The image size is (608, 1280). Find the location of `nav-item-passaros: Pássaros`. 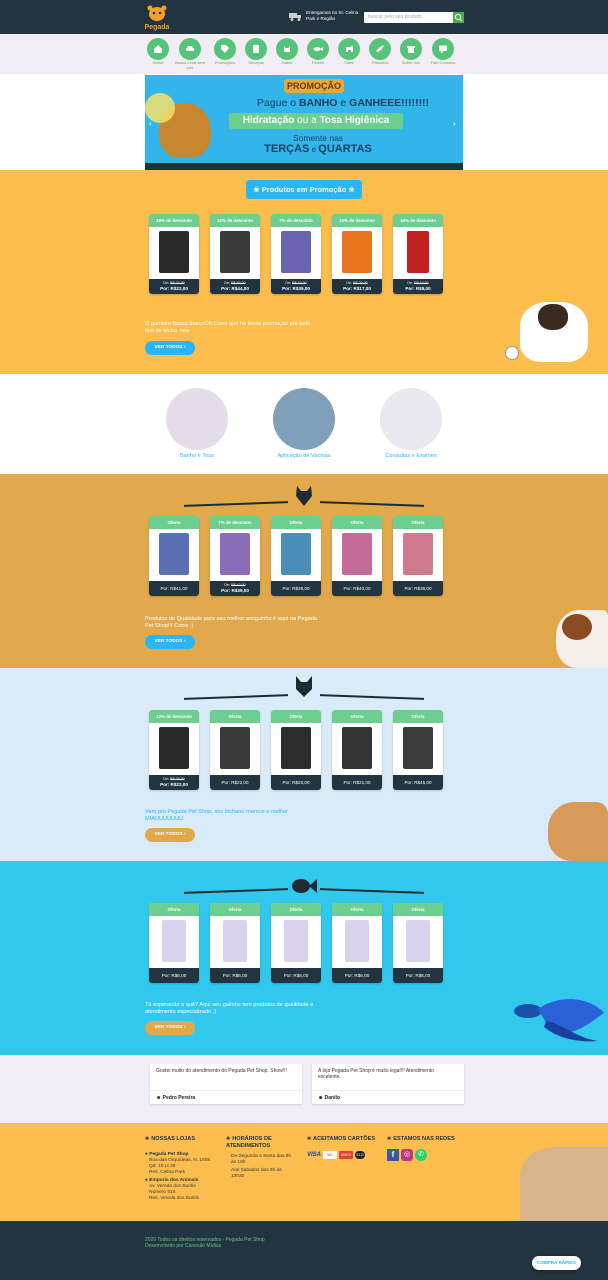

nav-item-passaros: Pássaros is located at coordinates (380, 52).